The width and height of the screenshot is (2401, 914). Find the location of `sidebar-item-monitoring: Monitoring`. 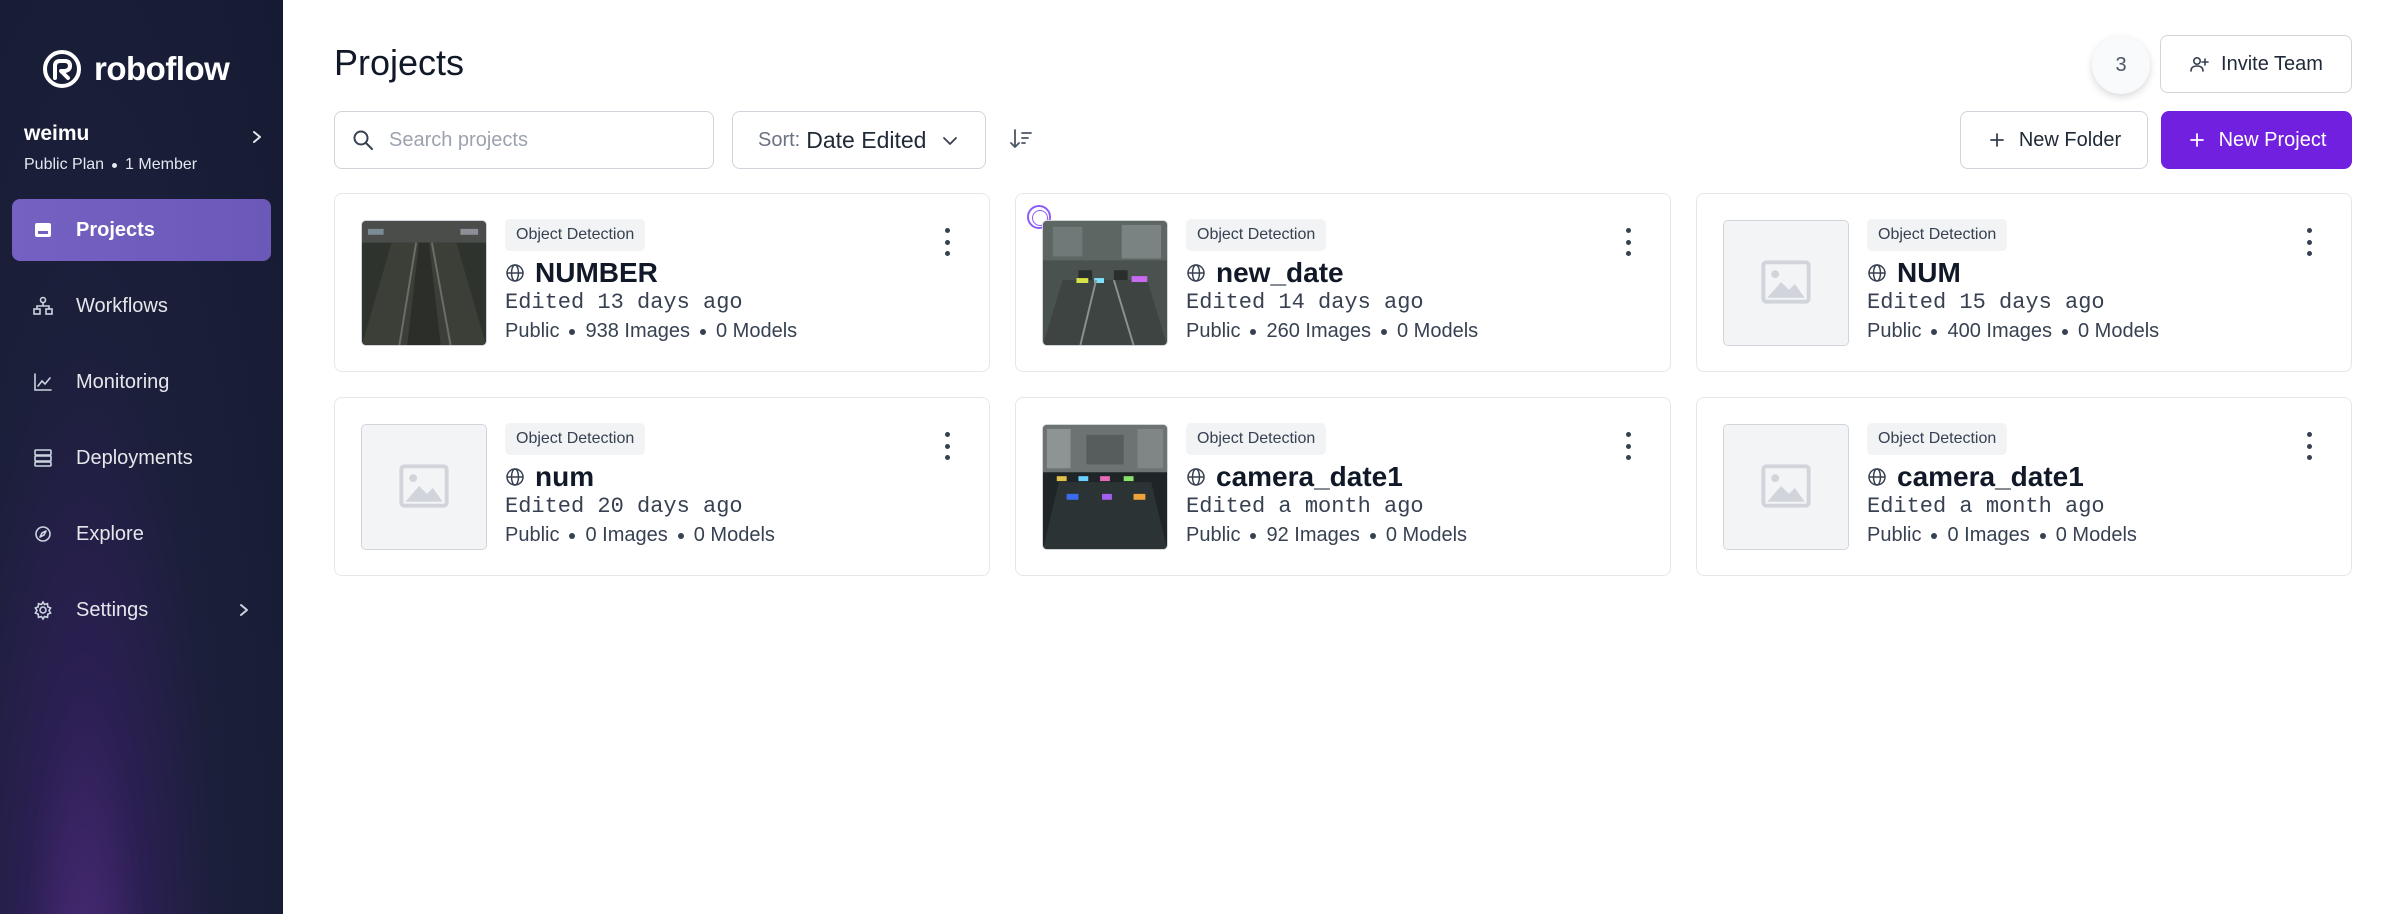

sidebar-item-monitoring: Monitoring is located at coordinates (141, 382).